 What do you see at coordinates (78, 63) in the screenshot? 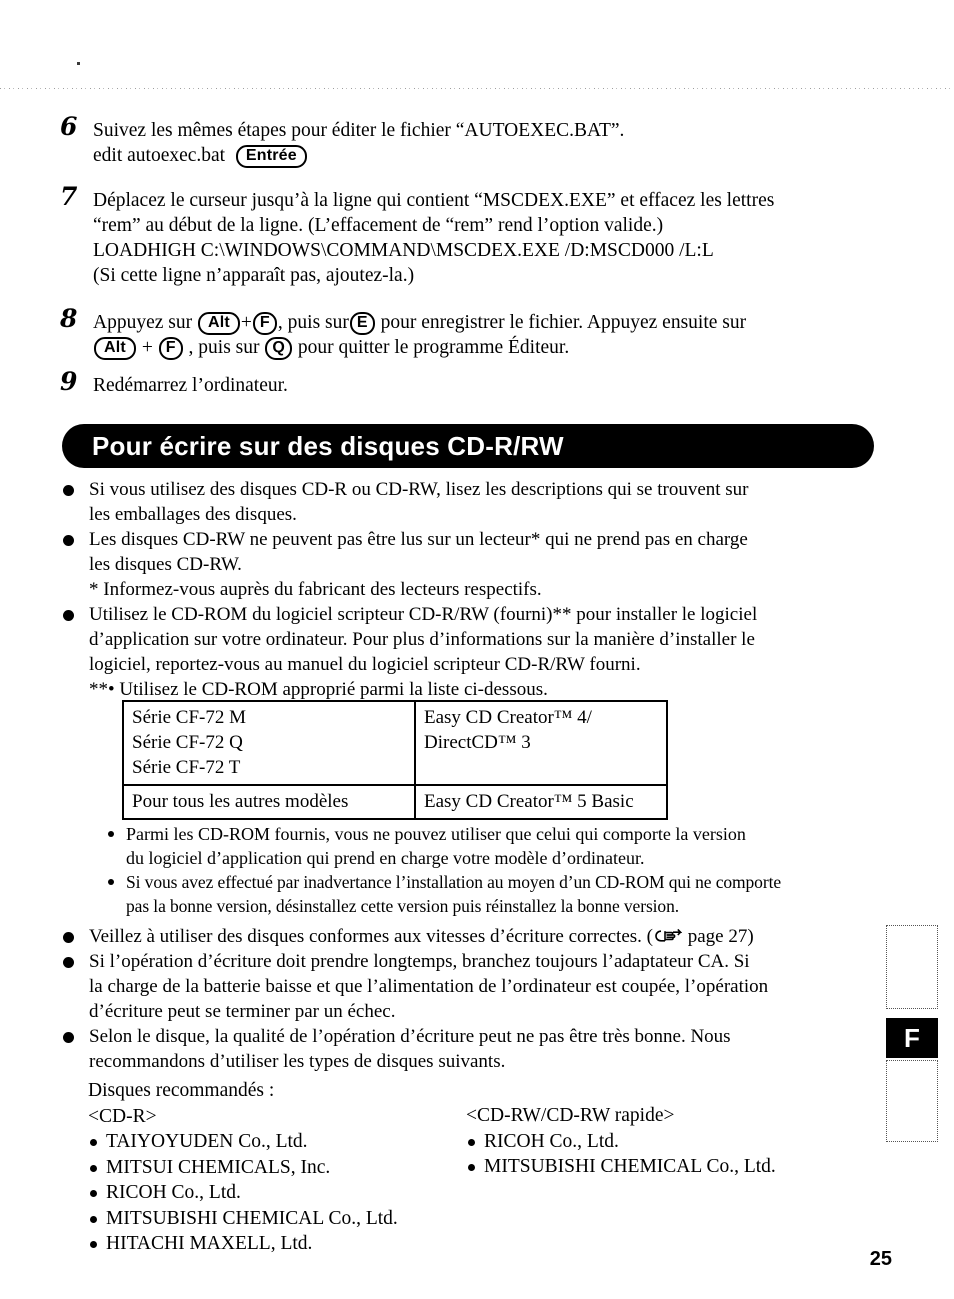
I see `scan-artifact-dot` at bounding box center [78, 63].